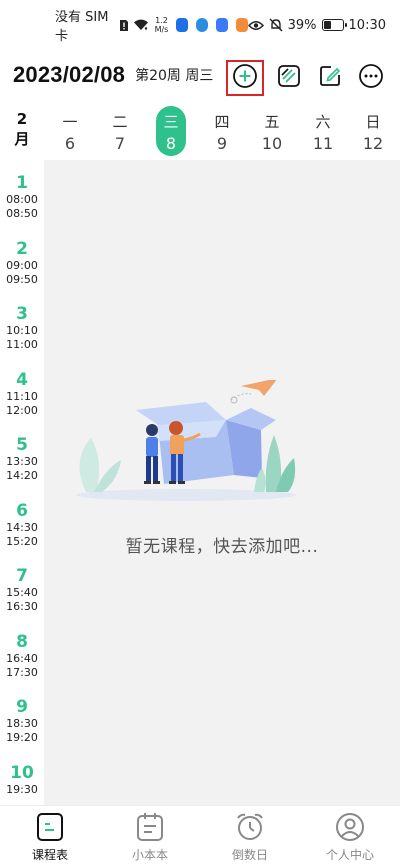 This screenshot has height=866, width=400. Describe the element at coordinates (22, 589) in the screenshot. I see `period-item: 7 15:40 16:30` at that location.